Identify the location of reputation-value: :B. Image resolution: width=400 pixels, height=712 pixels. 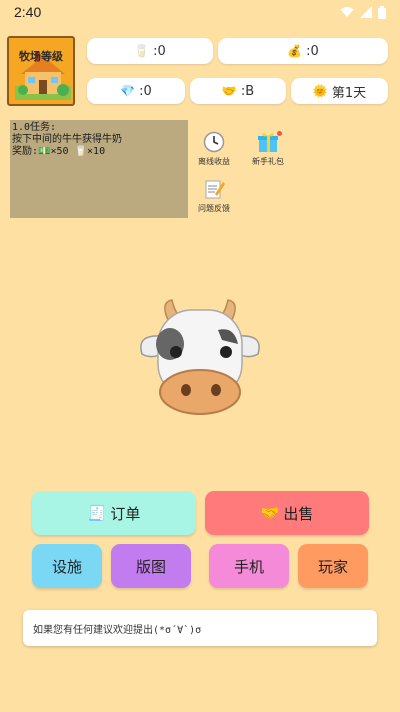
(247, 91).